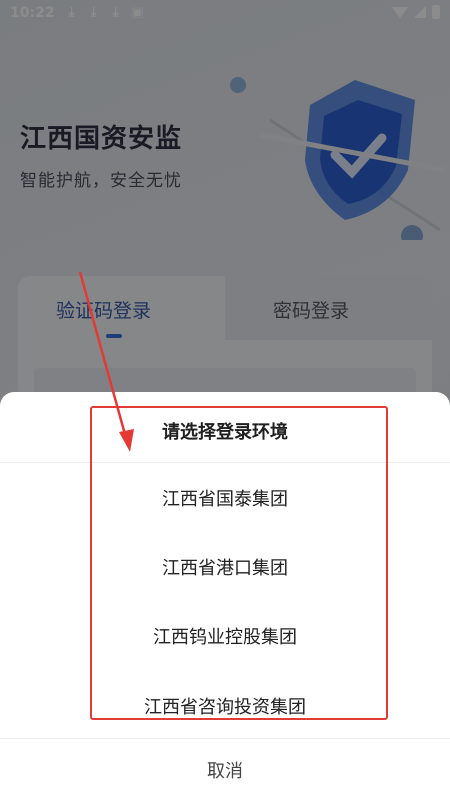 This screenshot has height=800, width=450. I want to click on divider, so click(225, 738).